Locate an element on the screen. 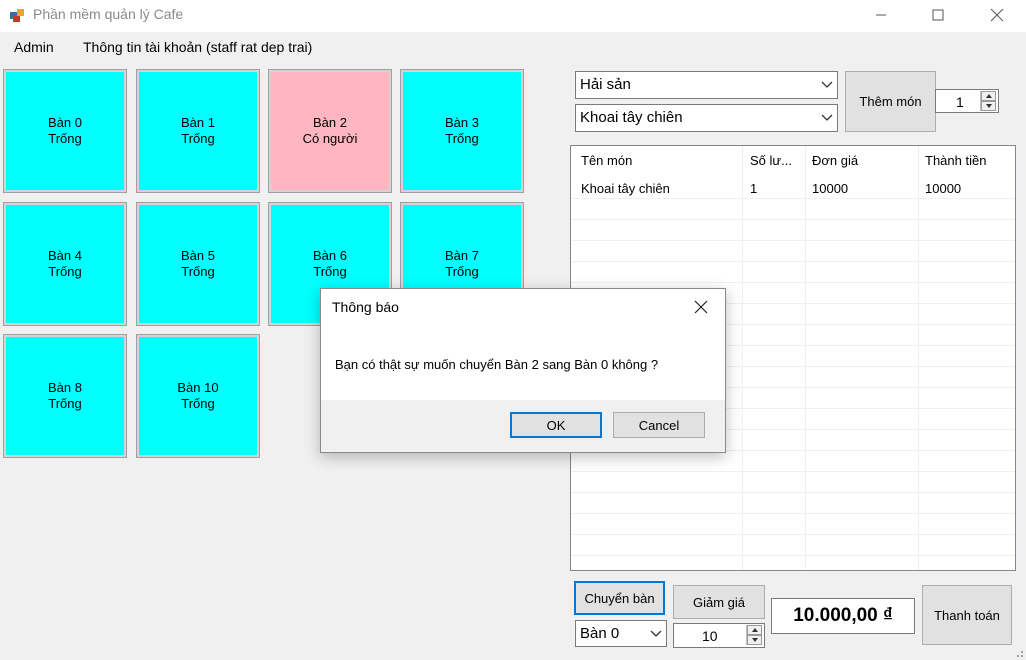 This screenshot has width=1026, height=660. table-name: Bàn 1 is located at coordinates (198, 122).